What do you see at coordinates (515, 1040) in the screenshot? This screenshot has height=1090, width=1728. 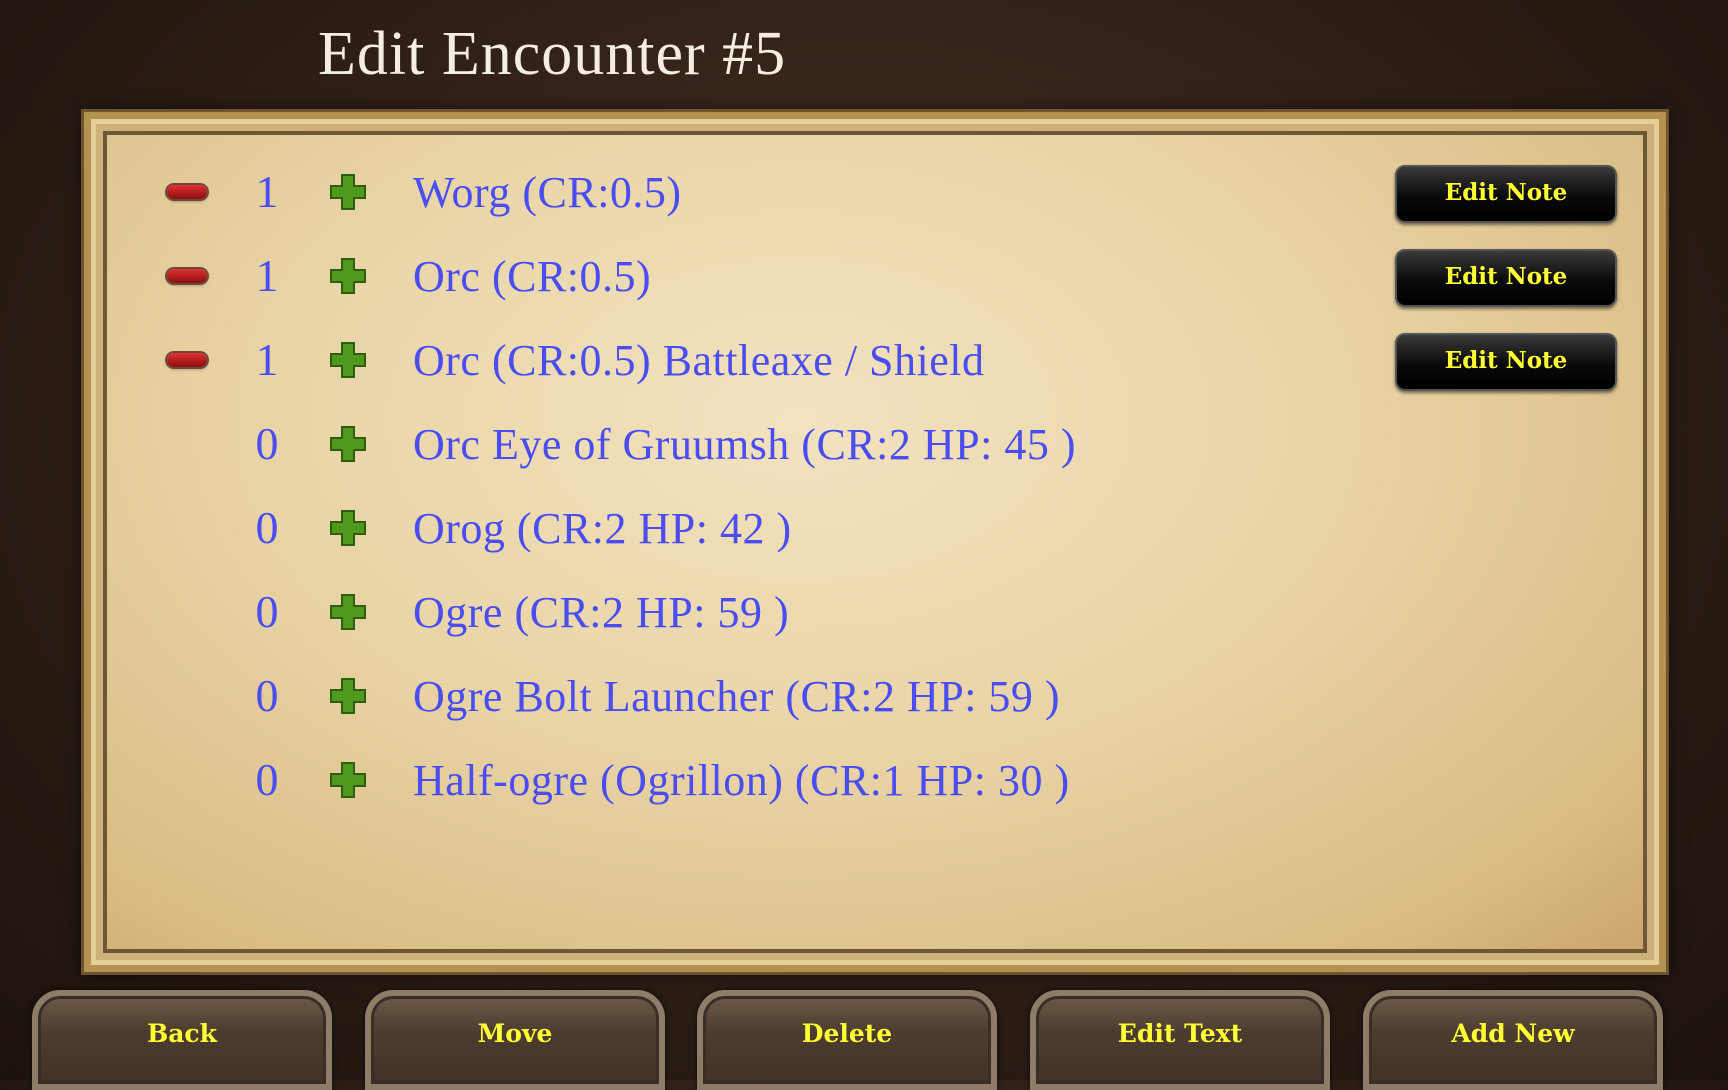 I see `move-button: Move` at bounding box center [515, 1040].